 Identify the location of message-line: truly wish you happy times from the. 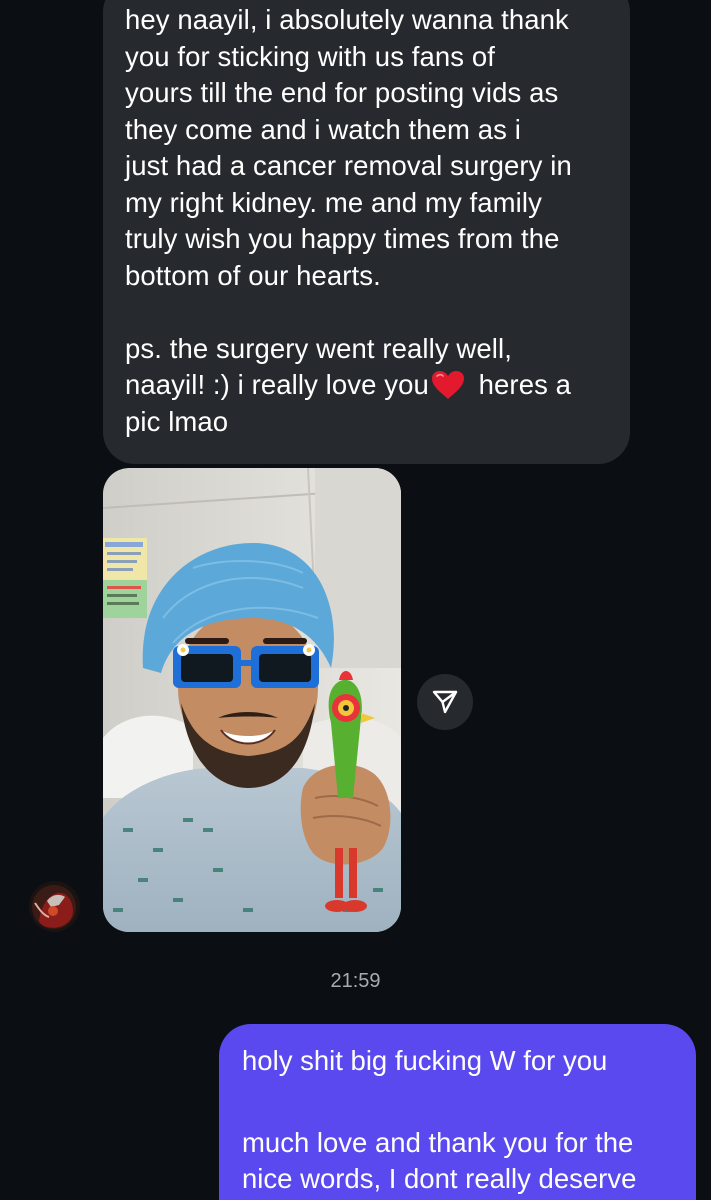
(342, 238).